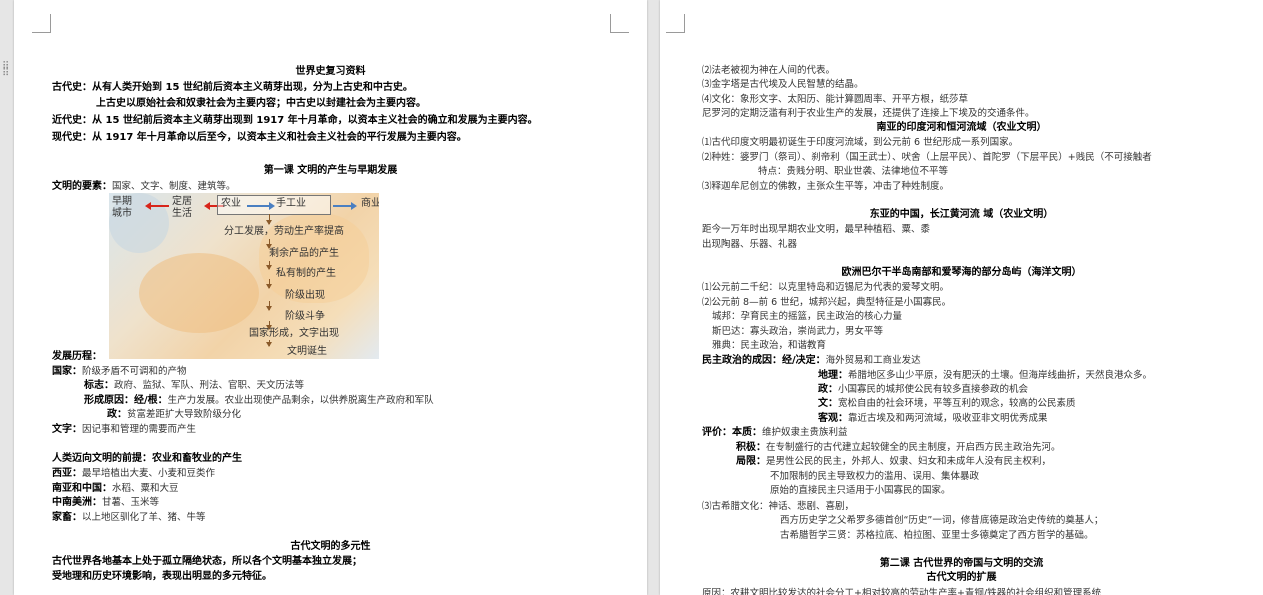  I want to click on diagram-settled: 定居 生活, so click(182, 208).